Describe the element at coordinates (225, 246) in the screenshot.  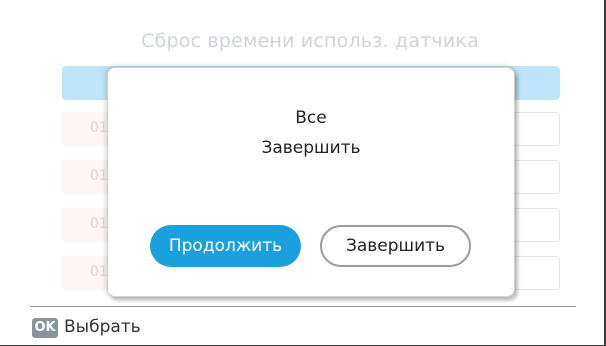
I see `continue-button: Продолжить` at that location.